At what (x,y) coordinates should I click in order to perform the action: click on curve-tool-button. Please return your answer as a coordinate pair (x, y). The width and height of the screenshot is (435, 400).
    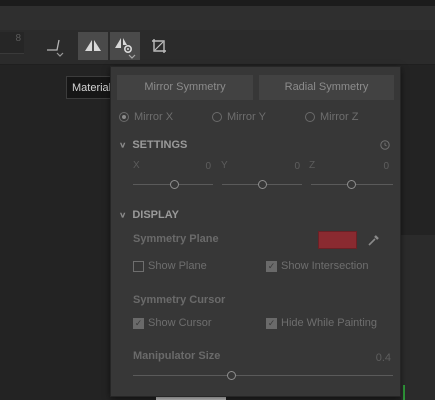
    Looking at the image, I should click on (55, 46).